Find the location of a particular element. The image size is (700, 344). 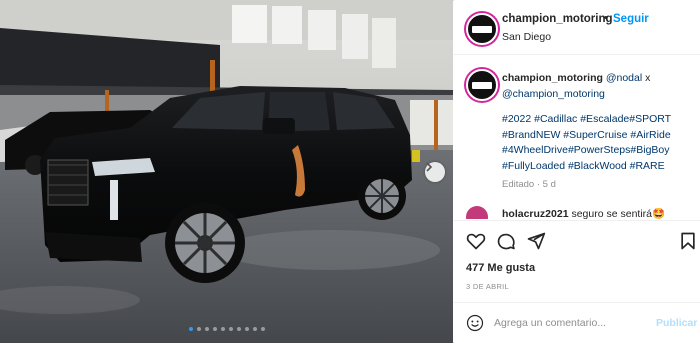

comment-input is located at coordinates (569, 323).